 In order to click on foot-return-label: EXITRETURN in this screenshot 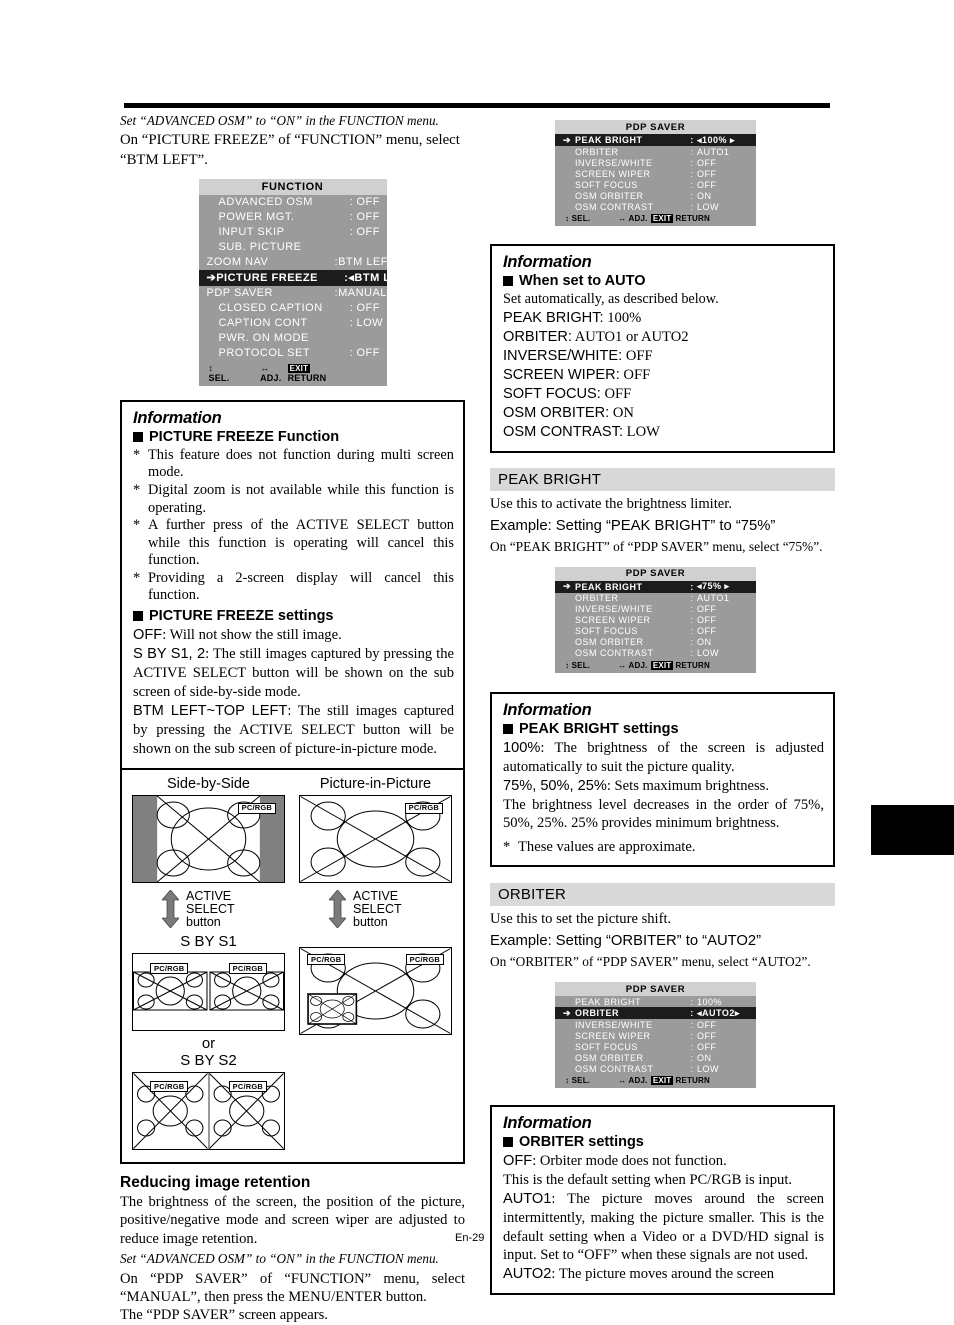, I will do `click(337, 373)`.